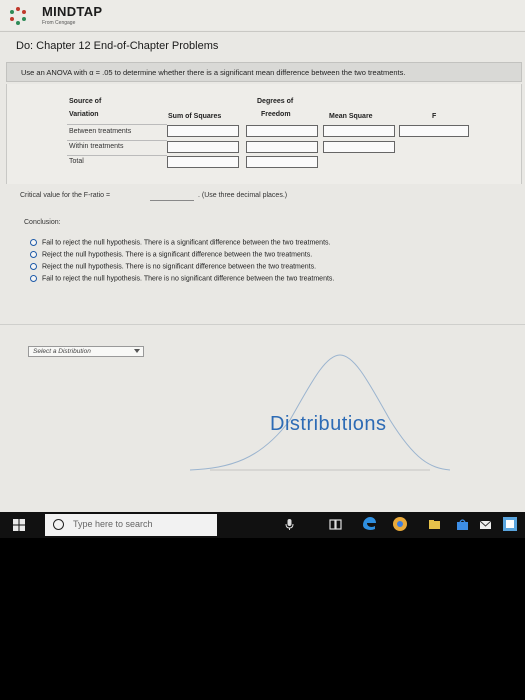 This screenshot has width=525, height=700. What do you see at coordinates (113, 524) in the screenshot?
I see `search-placeholder: Type here to search` at bounding box center [113, 524].